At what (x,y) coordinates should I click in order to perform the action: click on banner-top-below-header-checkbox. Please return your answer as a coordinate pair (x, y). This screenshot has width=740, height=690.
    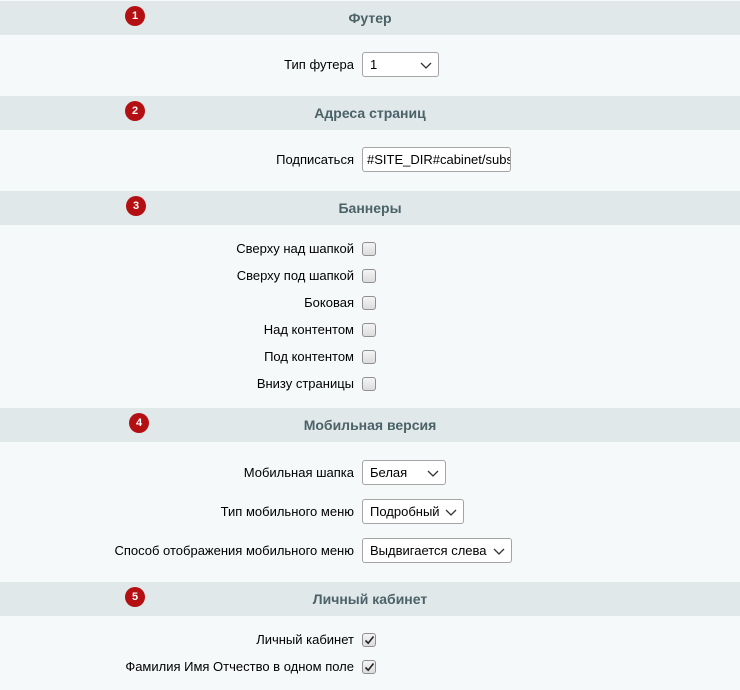
    Looking at the image, I should click on (369, 275).